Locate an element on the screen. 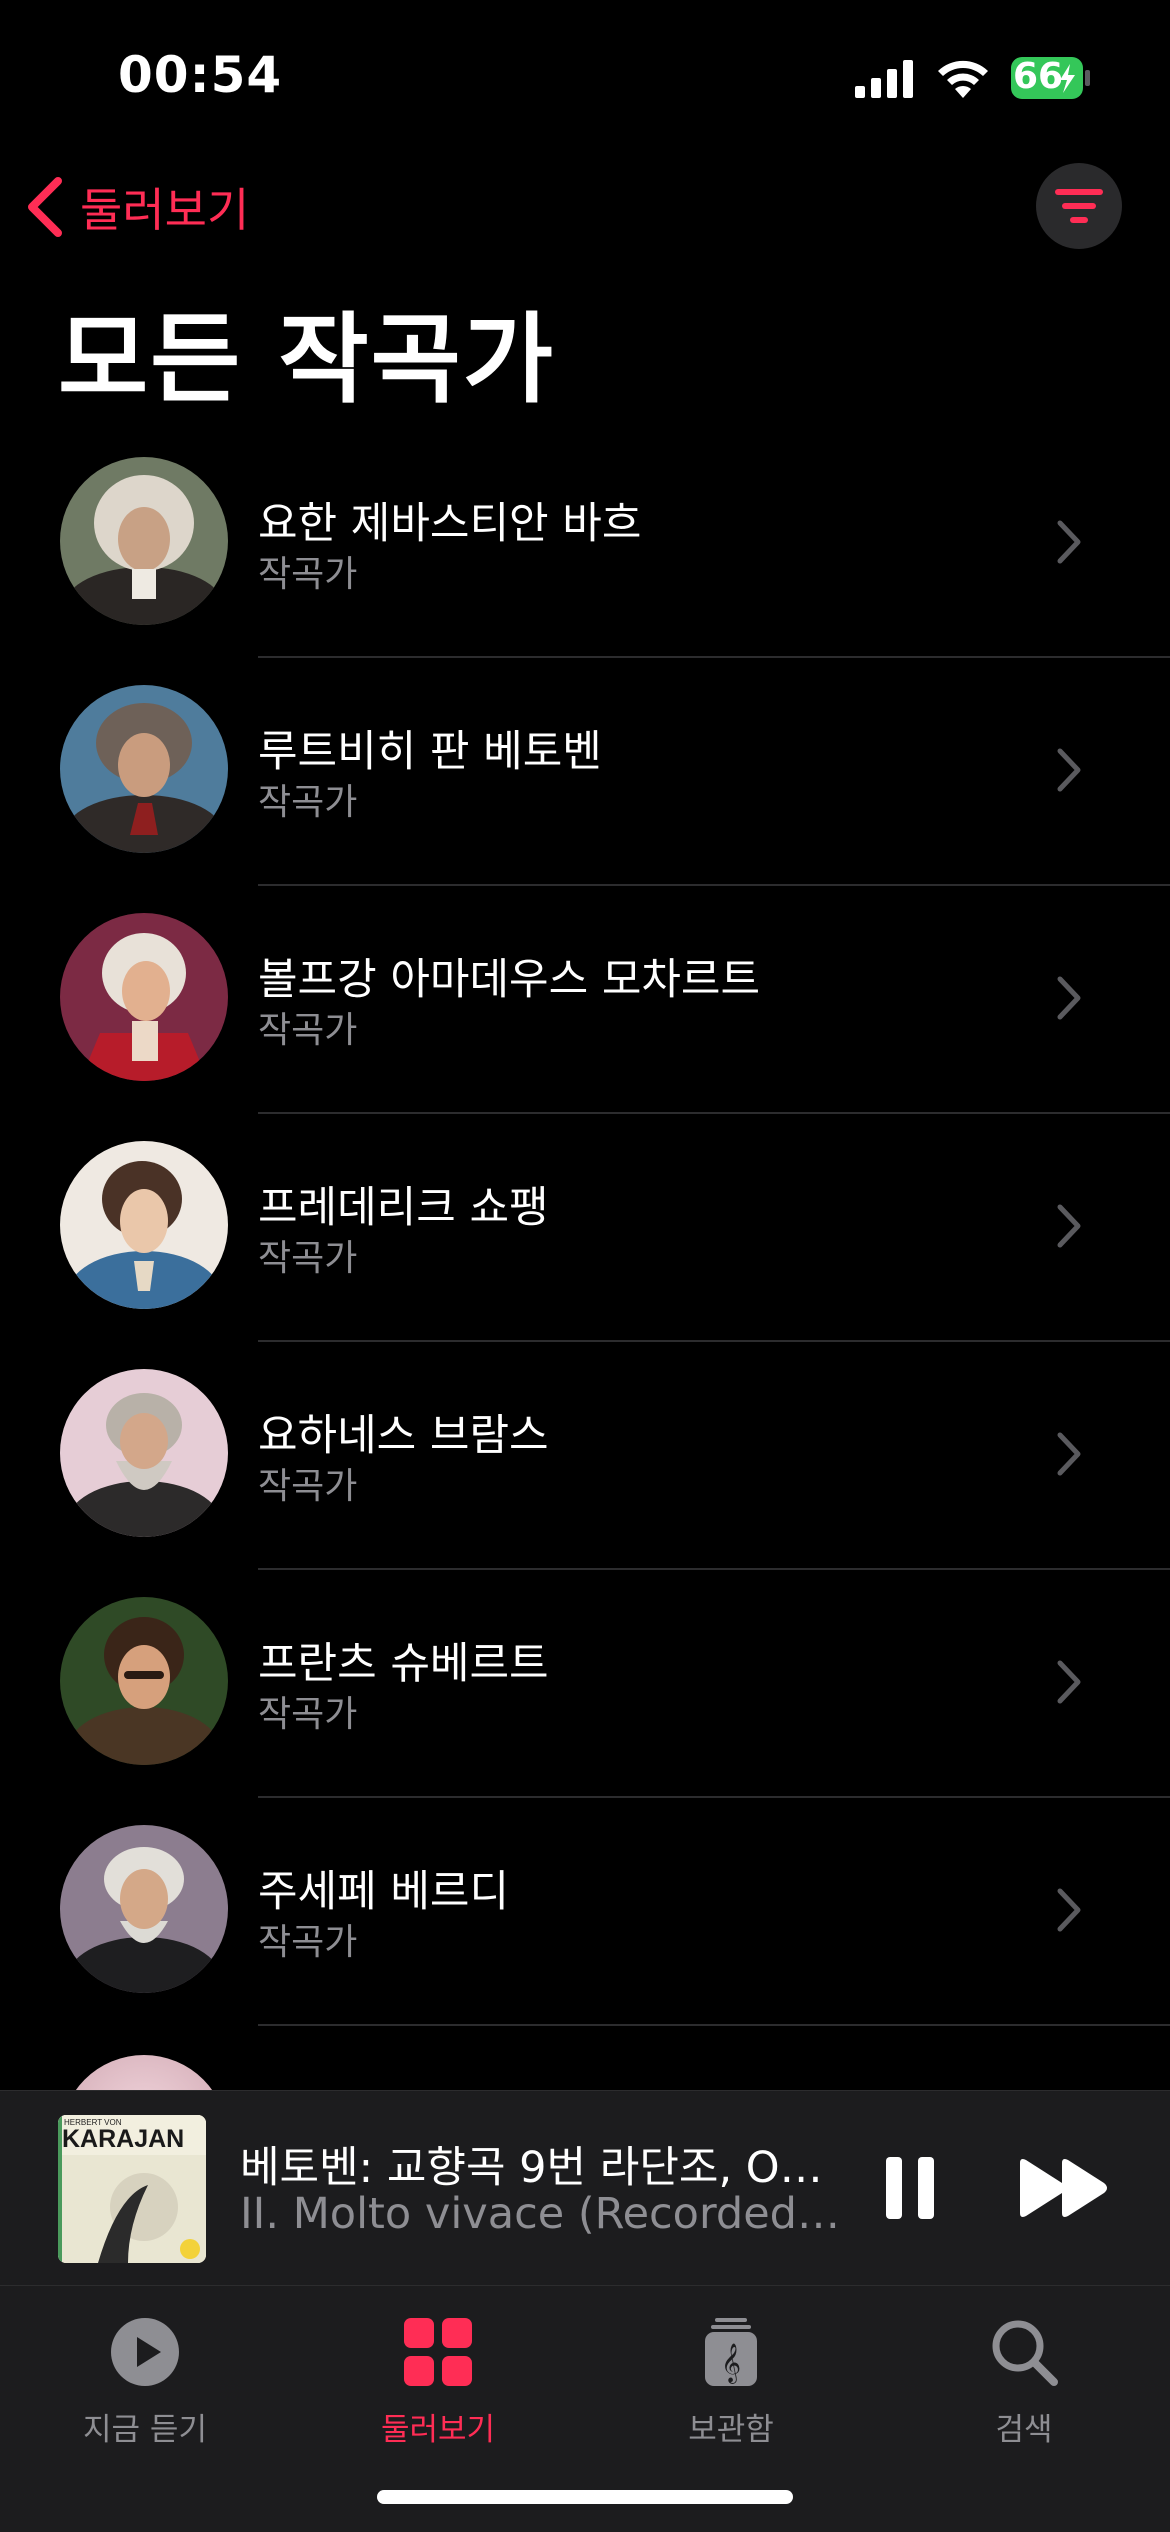 The height and width of the screenshot is (2532, 1170). tab-search: 검색 is located at coordinates (1024, 2377).